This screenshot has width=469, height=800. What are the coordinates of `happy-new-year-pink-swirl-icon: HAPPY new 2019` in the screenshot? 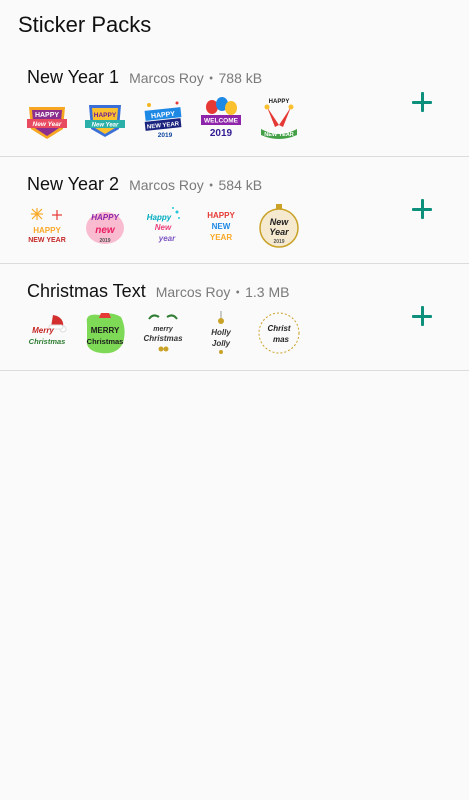 It's located at (105, 226).